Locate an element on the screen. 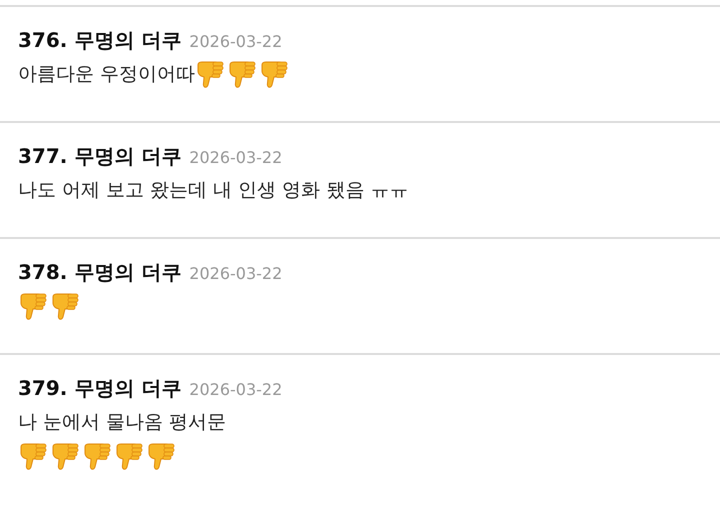 The image size is (720, 510). comment-text: 나도 어제 보고 왔는데 내 인생 영화 됐음 ㅠㅠ is located at coordinates (213, 190).